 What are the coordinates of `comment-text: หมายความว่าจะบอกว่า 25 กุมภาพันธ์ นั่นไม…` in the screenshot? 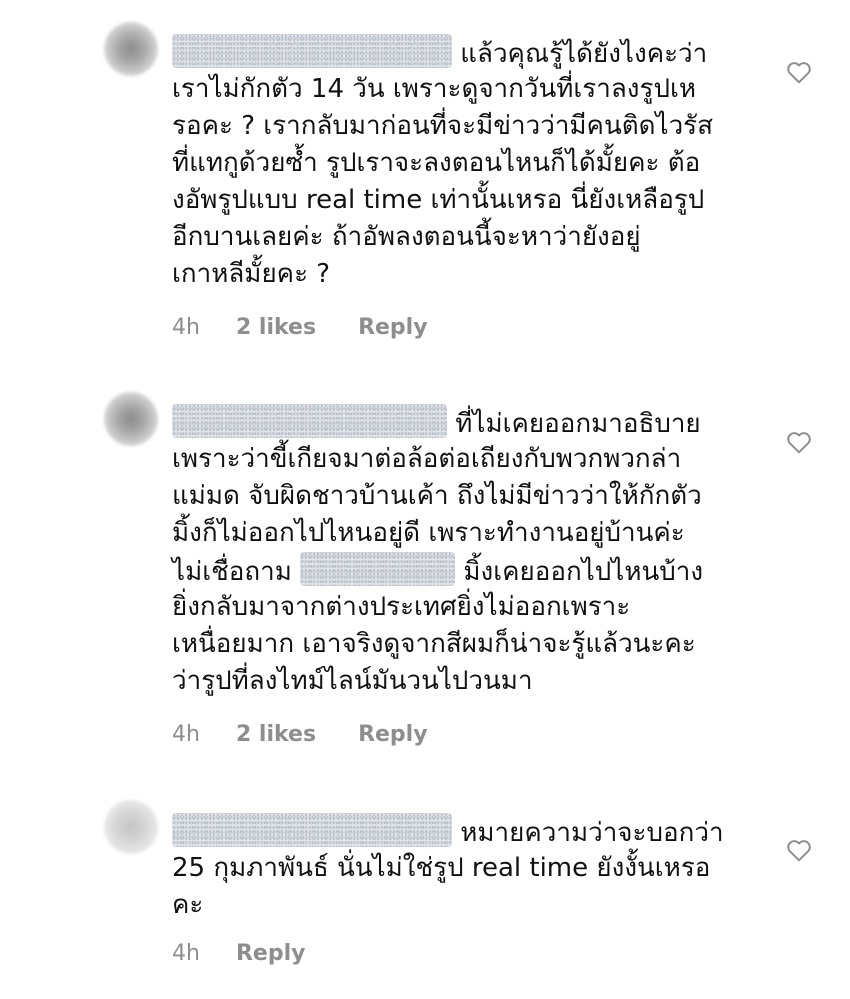 It's located at (459, 868).